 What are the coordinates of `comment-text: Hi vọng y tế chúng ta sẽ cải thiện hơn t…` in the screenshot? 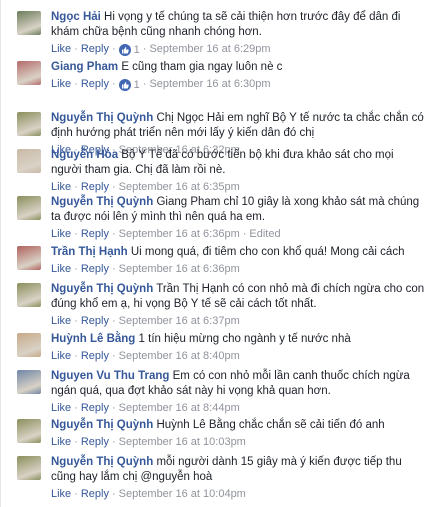 It's located at (226, 24).